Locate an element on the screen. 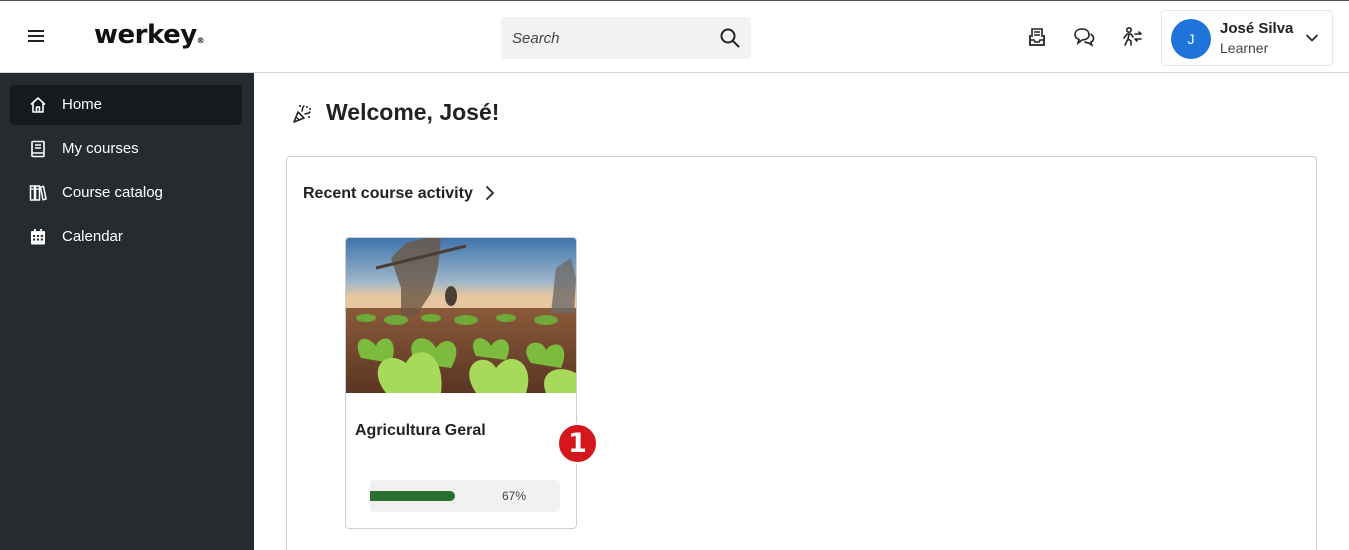 This screenshot has height=550, width=1349. user-name: José Silva is located at coordinates (1257, 28).